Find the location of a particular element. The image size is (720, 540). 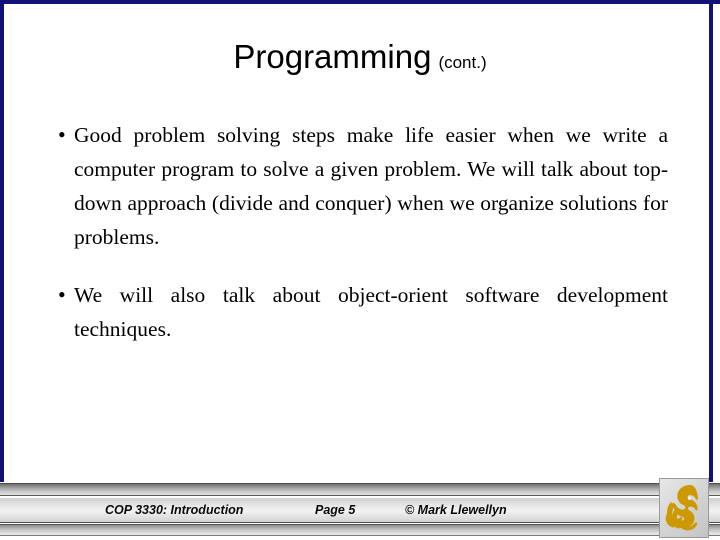

slide-title-suffix: (cont.) is located at coordinates (462, 62).